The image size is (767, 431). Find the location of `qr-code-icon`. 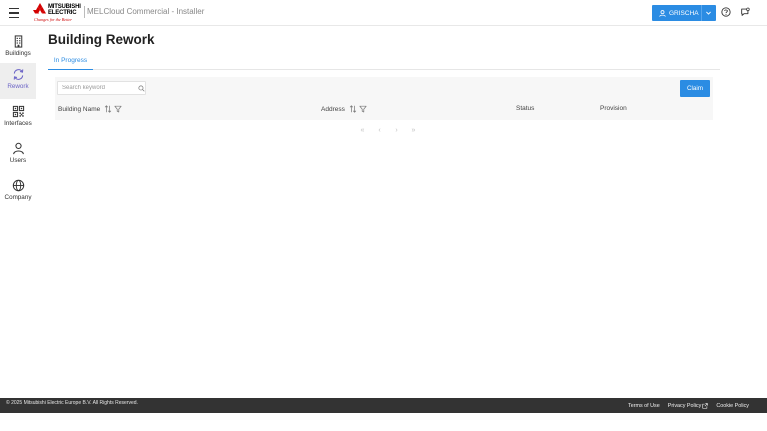

qr-code-icon is located at coordinates (18, 111).